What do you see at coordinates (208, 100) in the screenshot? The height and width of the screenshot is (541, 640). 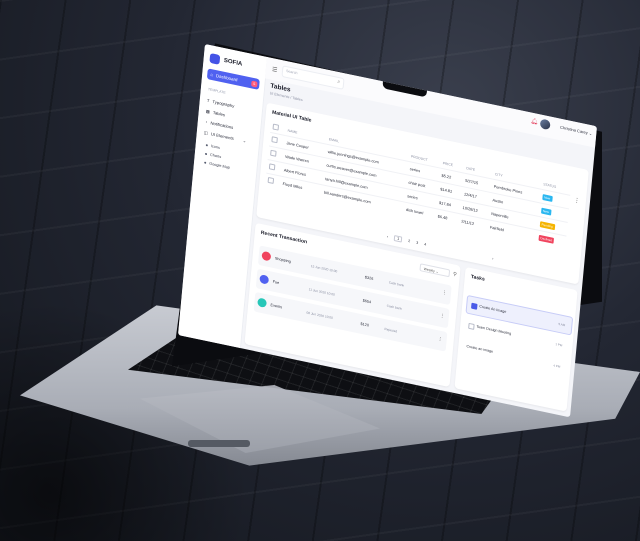 I see `text-icon: T` at bounding box center [208, 100].